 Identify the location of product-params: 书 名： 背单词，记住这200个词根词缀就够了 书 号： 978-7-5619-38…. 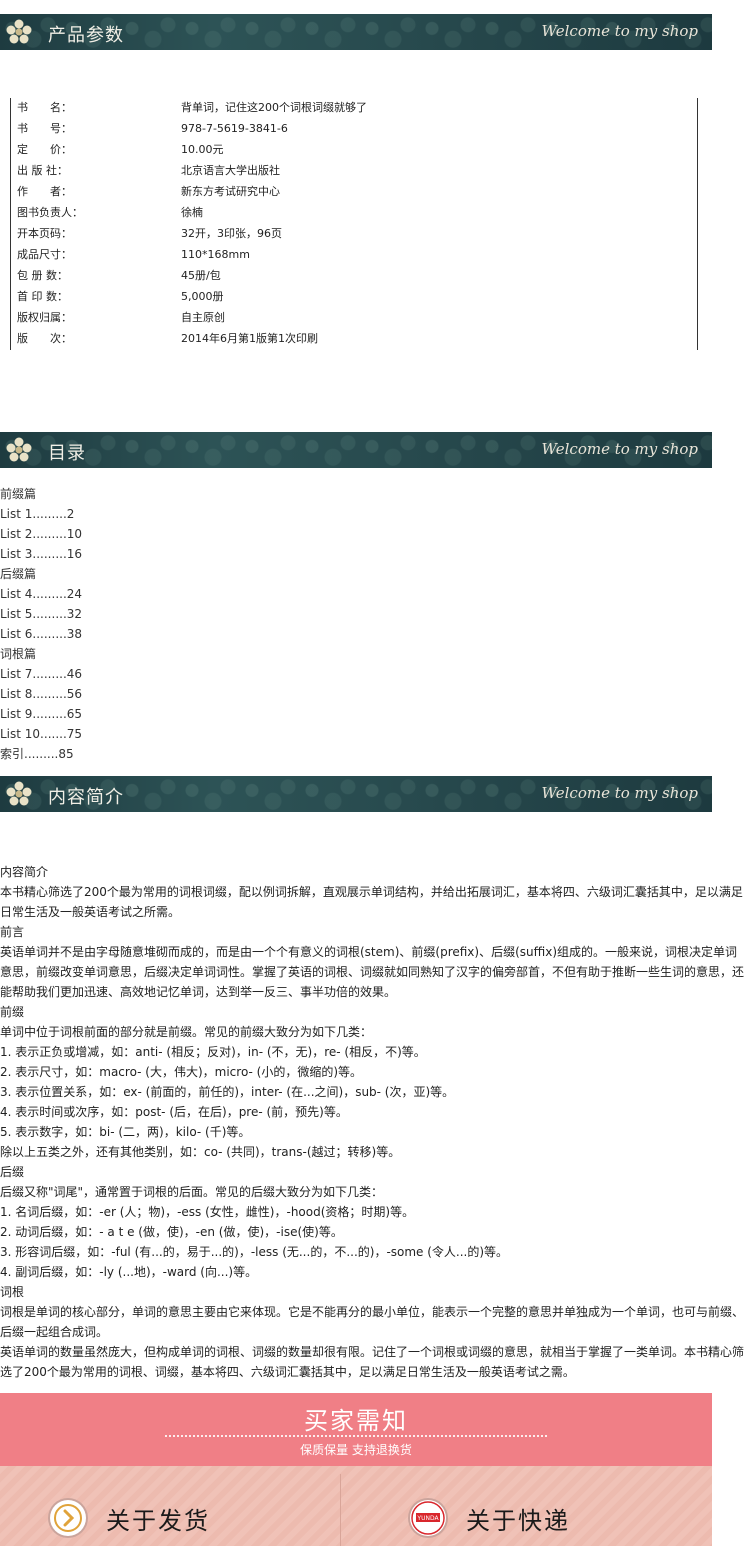
(354, 224).